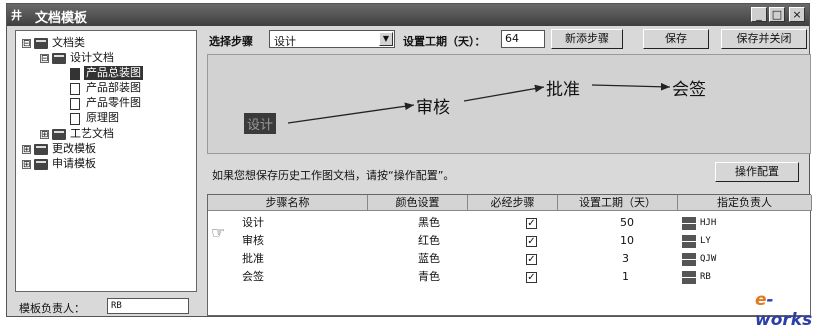 This screenshot has height=330, width=816. I want to click on column-header-step-name: 步骤名称, so click(288, 203).